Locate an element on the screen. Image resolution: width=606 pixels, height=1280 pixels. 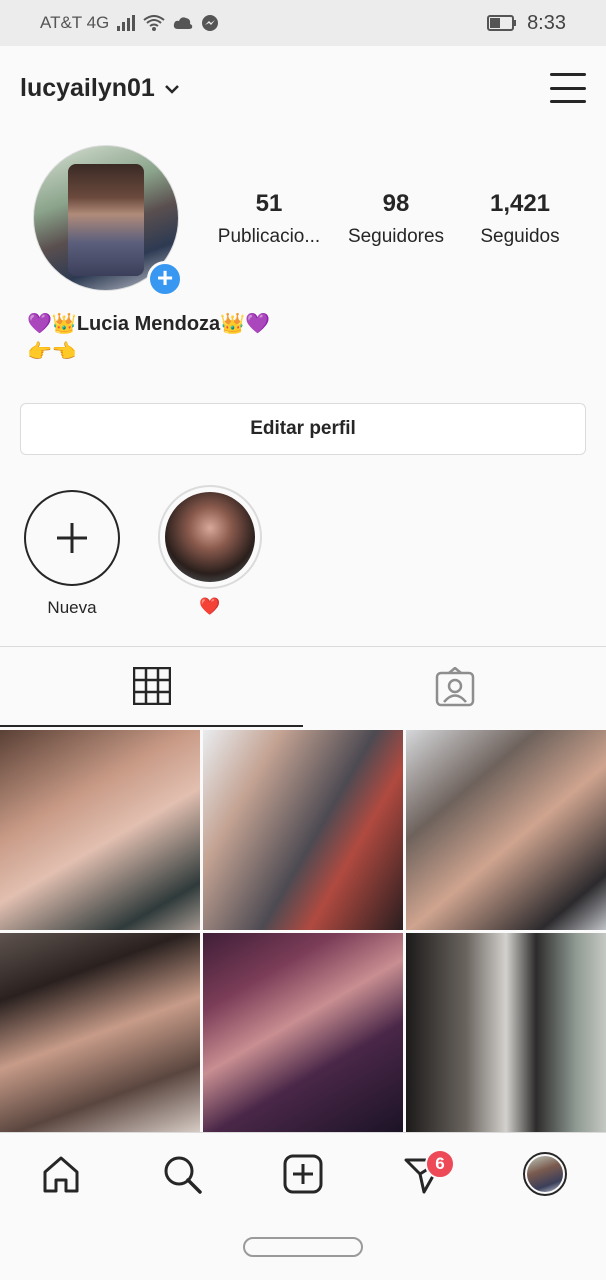
bottom-nav: 6 is located at coordinates (303, 1173).